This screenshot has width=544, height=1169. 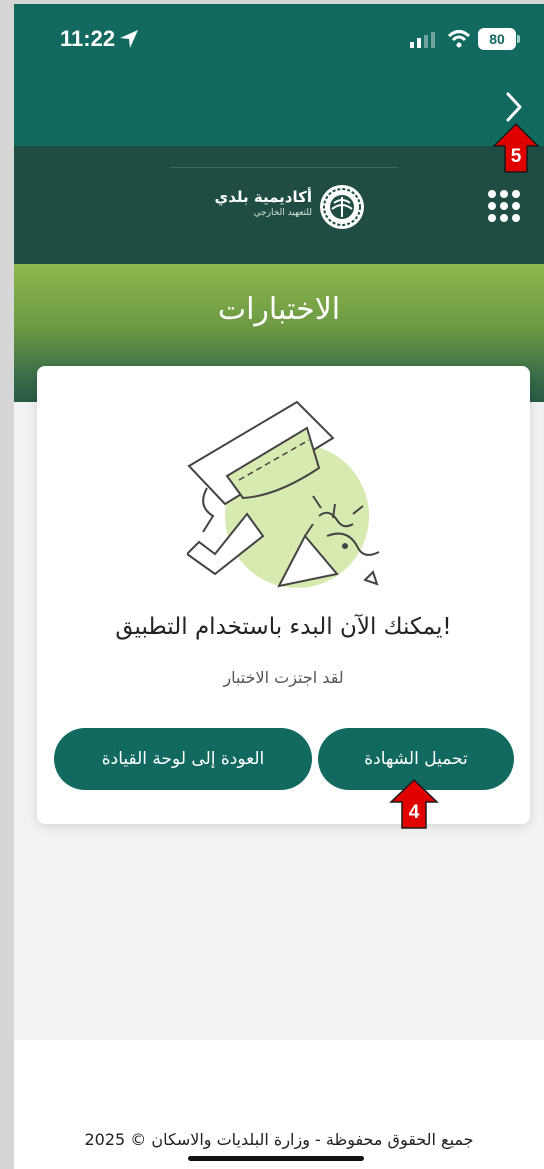 I want to click on graduation-celebration-icon, so click(x=283, y=494).